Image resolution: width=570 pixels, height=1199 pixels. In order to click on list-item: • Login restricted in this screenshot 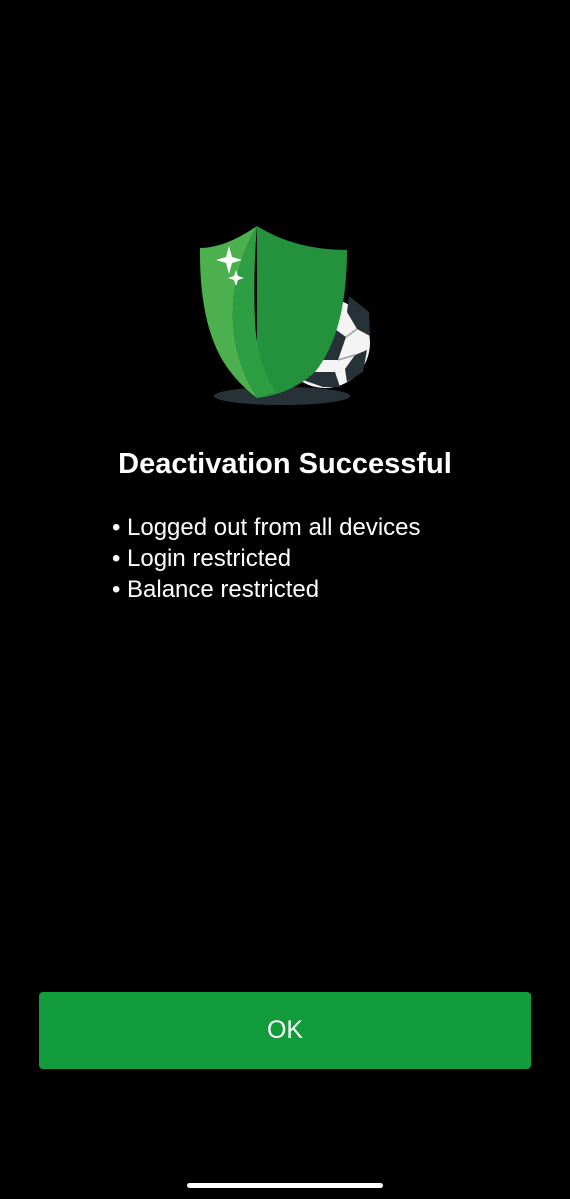, I will do `click(266, 558)`.